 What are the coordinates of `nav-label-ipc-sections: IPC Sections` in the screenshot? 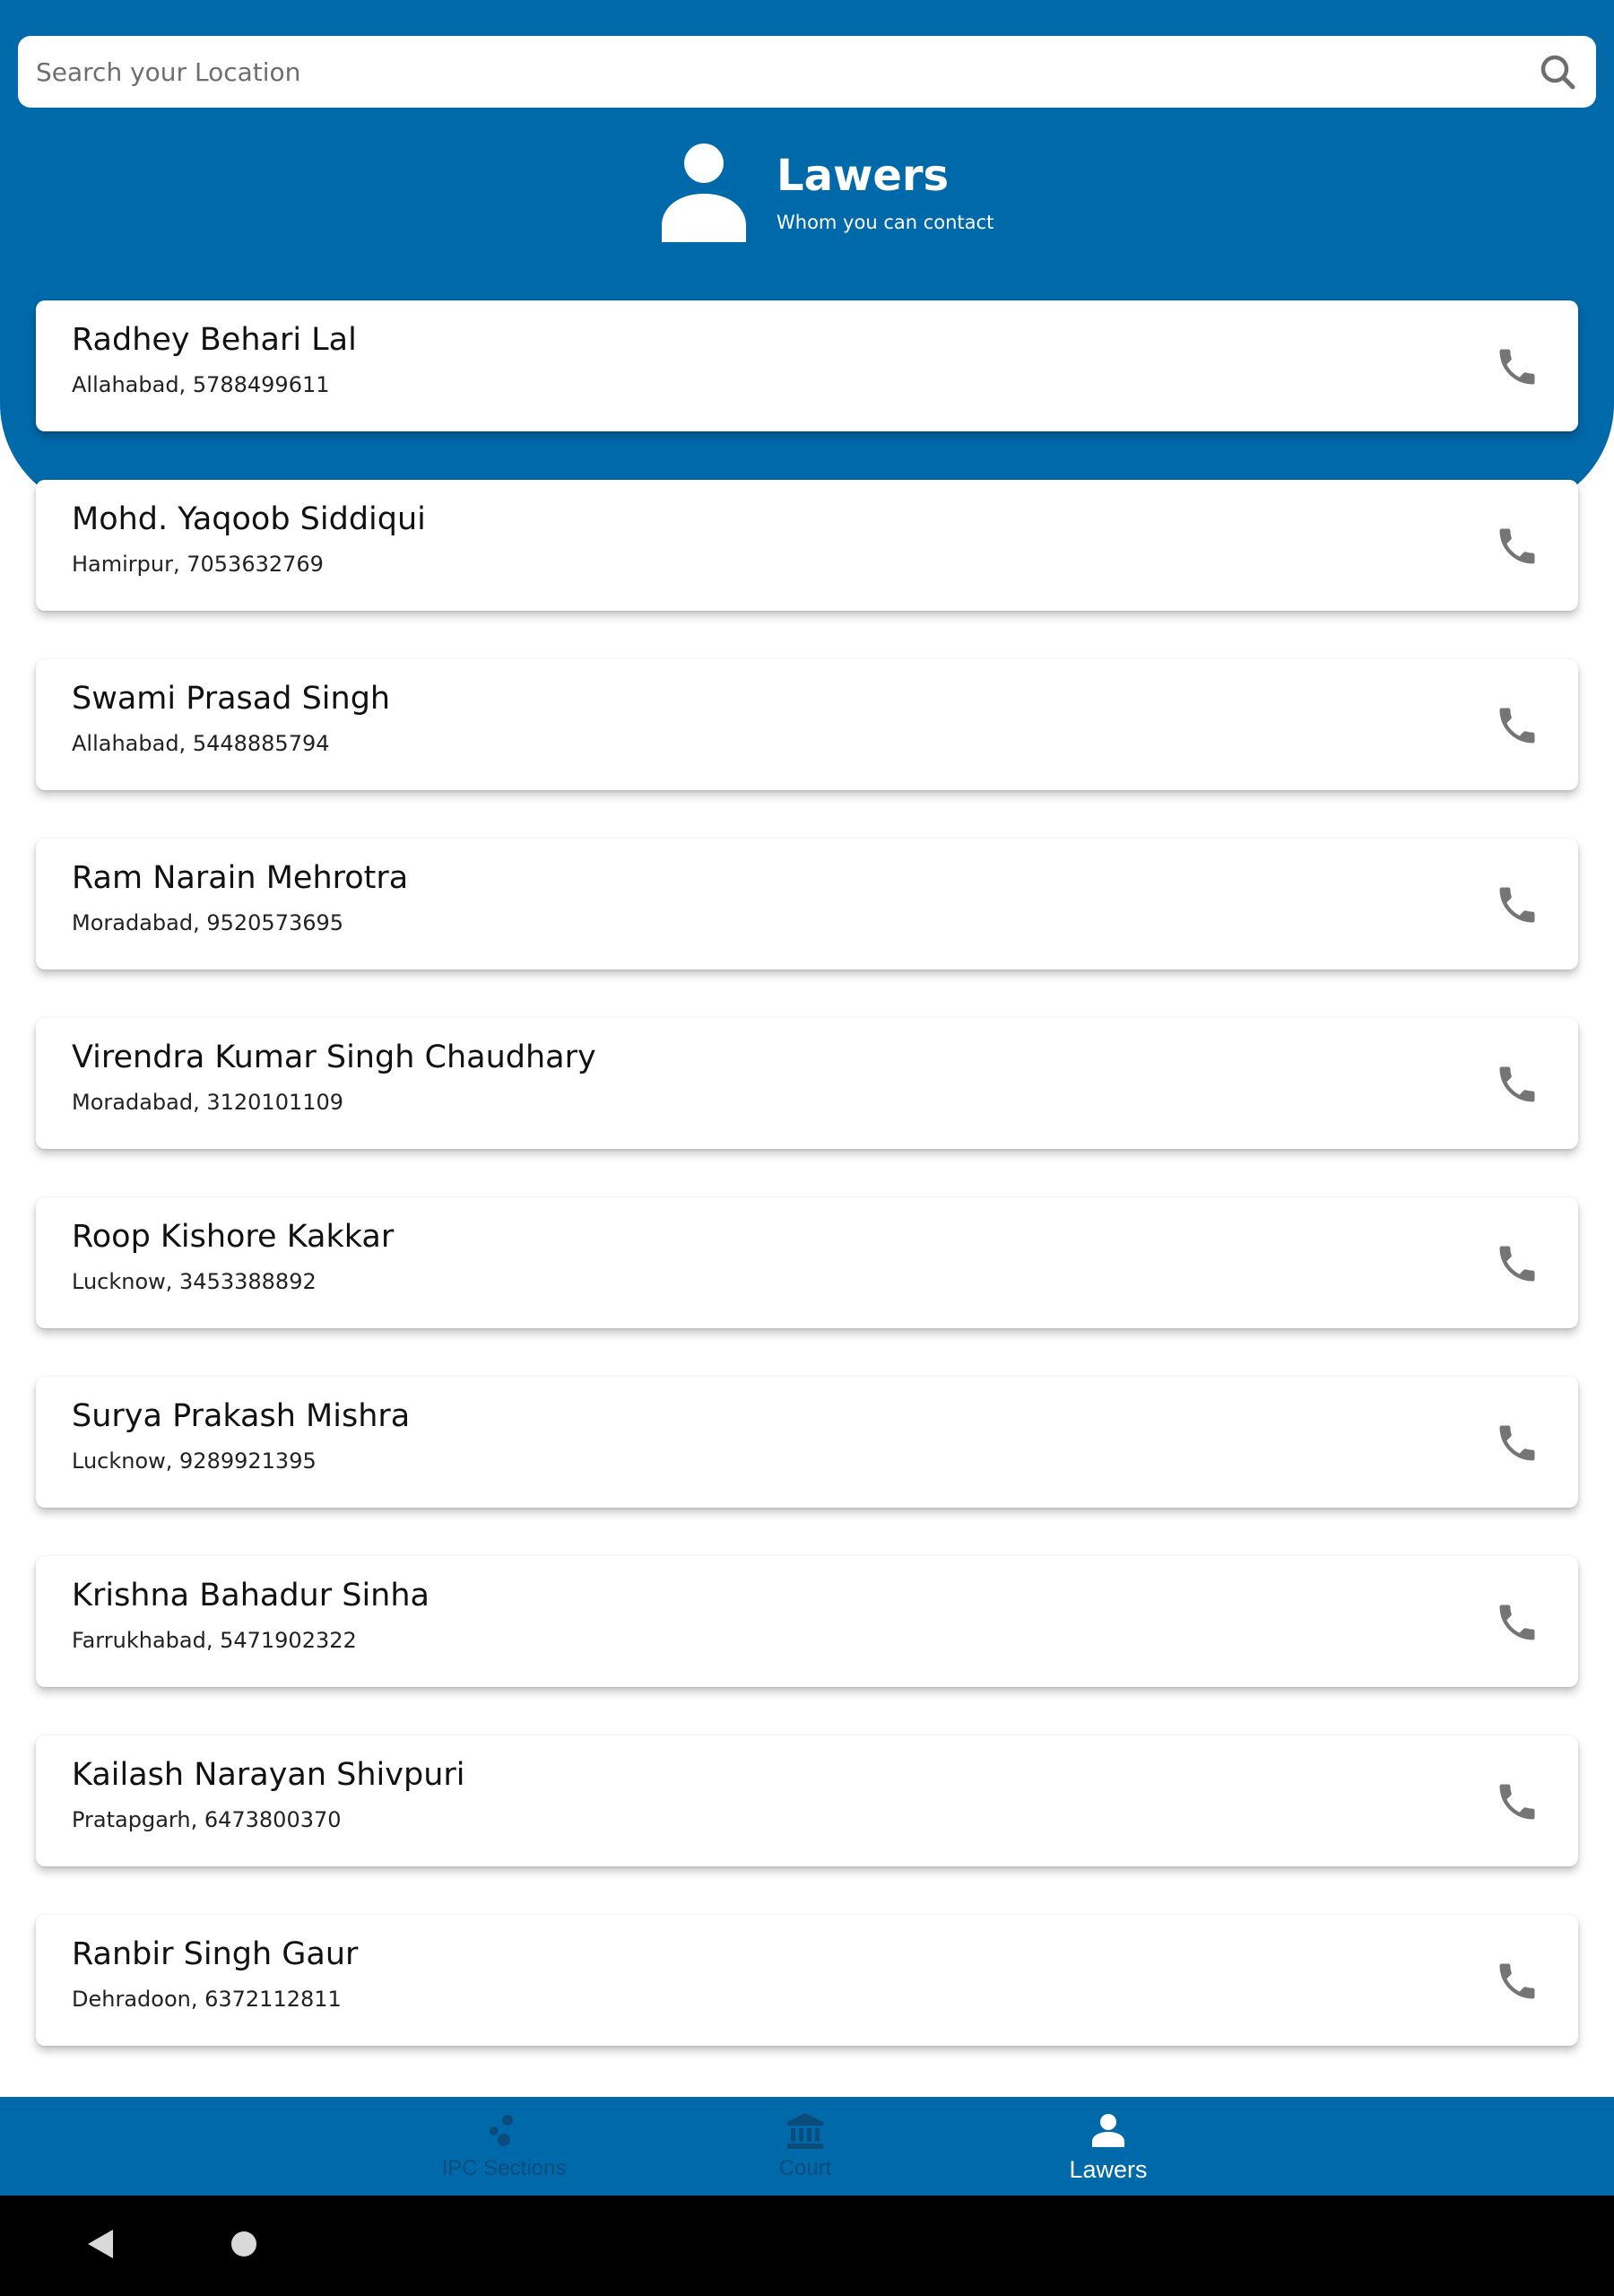 It's located at (504, 2168).